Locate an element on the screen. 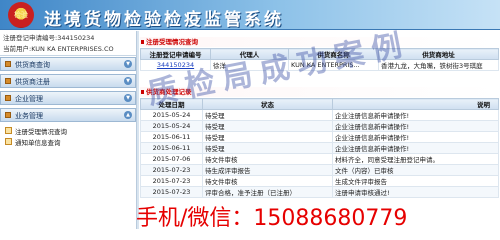 This screenshot has width=500, height=240. menu-label: 供货商查询 is located at coordinates (32, 65).